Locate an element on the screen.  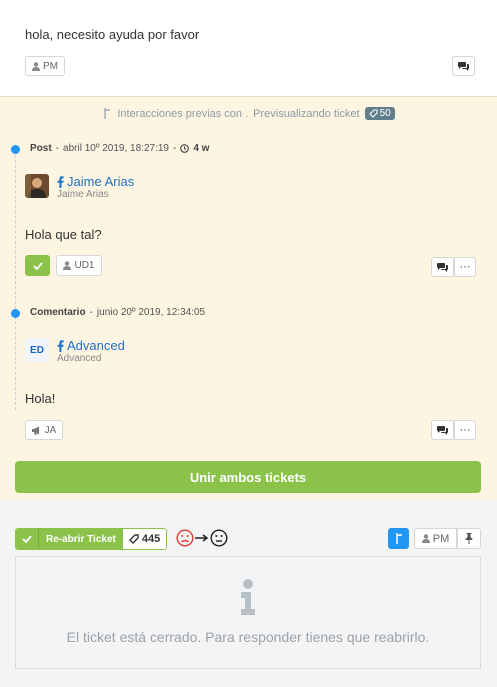
author-link: Advanced is located at coordinates (91, 345).